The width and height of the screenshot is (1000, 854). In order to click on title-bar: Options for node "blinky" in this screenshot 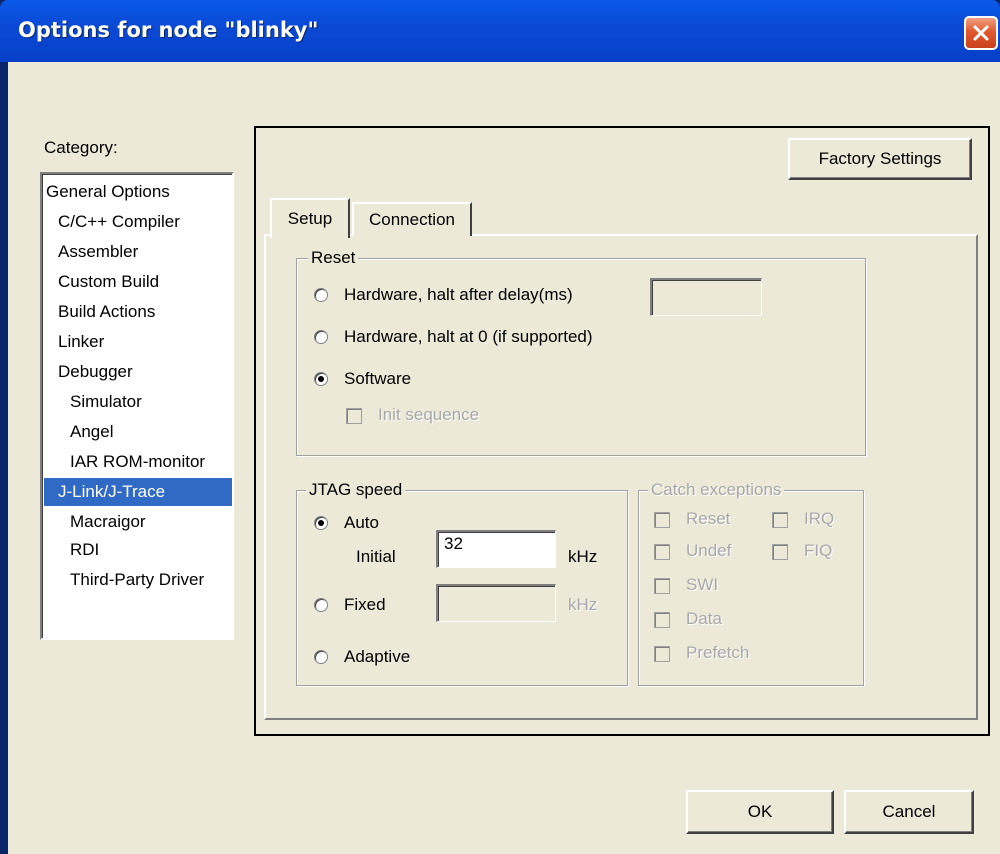, I will do `click(500, 31)`.